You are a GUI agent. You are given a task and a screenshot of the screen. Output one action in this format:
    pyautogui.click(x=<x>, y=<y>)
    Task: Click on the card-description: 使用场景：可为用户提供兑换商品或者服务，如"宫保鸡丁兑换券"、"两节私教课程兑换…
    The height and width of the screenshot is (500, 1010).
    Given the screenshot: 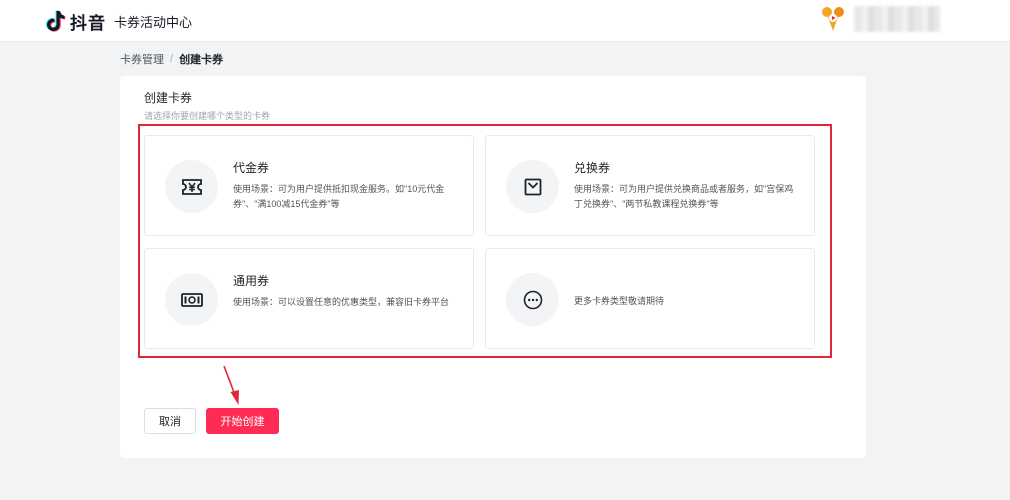 What is the action you would take?
    pyautogui.click(x=684, y=196)
    